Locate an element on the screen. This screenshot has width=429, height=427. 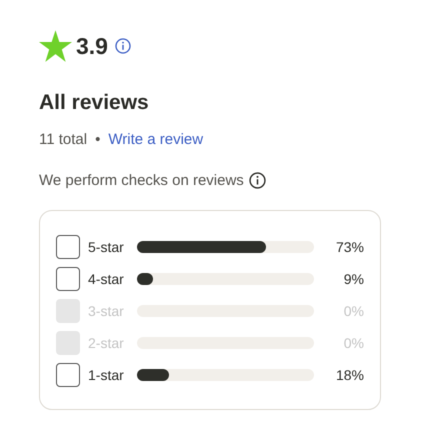
info-icon is located at coordinates (257, 181).